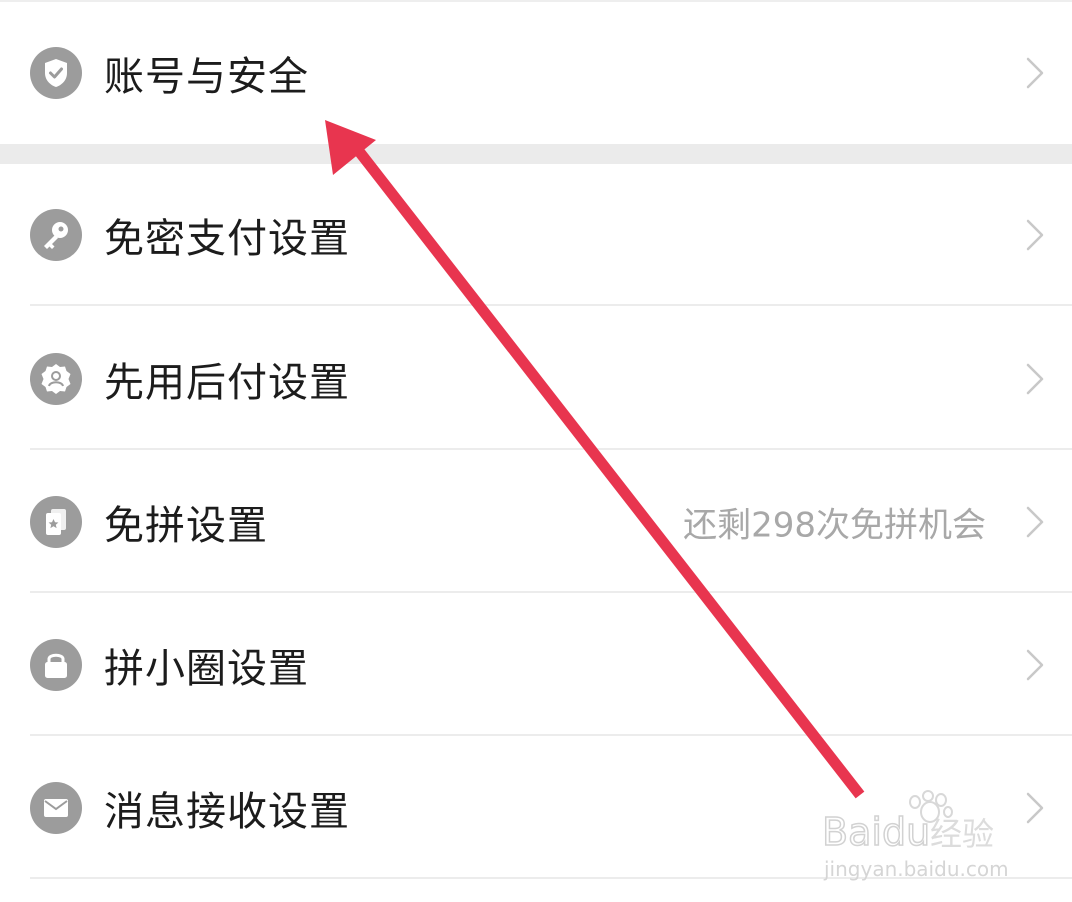 The height and width of the screenshot is (902, 1072). What do you see at coordinates (536, 154) in the screenshot?
I see `section-separator` at bounding box center [536, 154].